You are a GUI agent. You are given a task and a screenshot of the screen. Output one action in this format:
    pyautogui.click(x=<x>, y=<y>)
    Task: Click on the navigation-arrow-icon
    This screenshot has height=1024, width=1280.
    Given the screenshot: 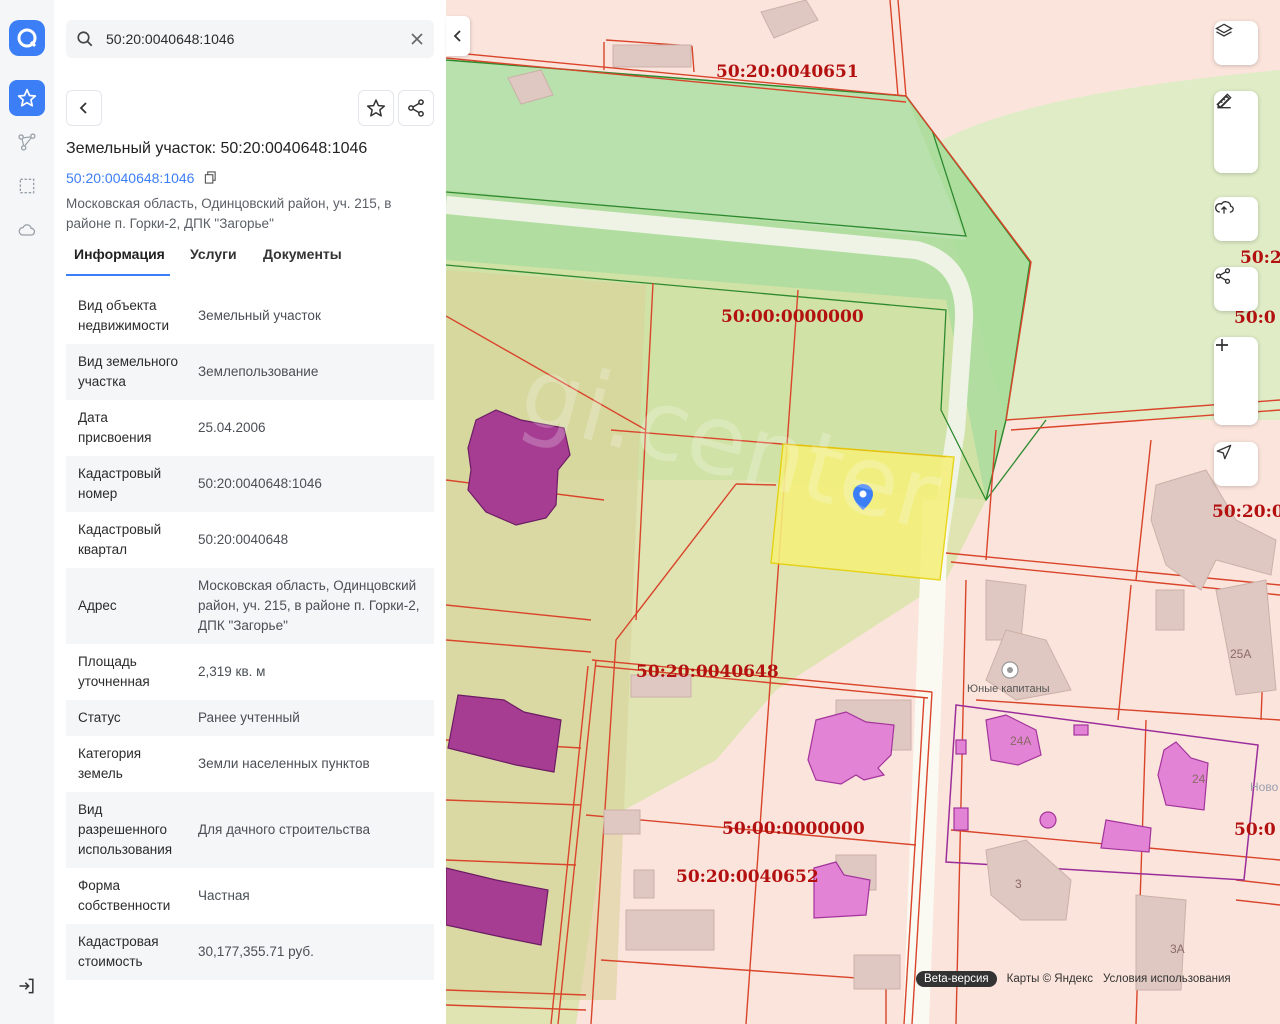 What is the action you would take?
    pyautogui.click(x=1224, y=452)
    